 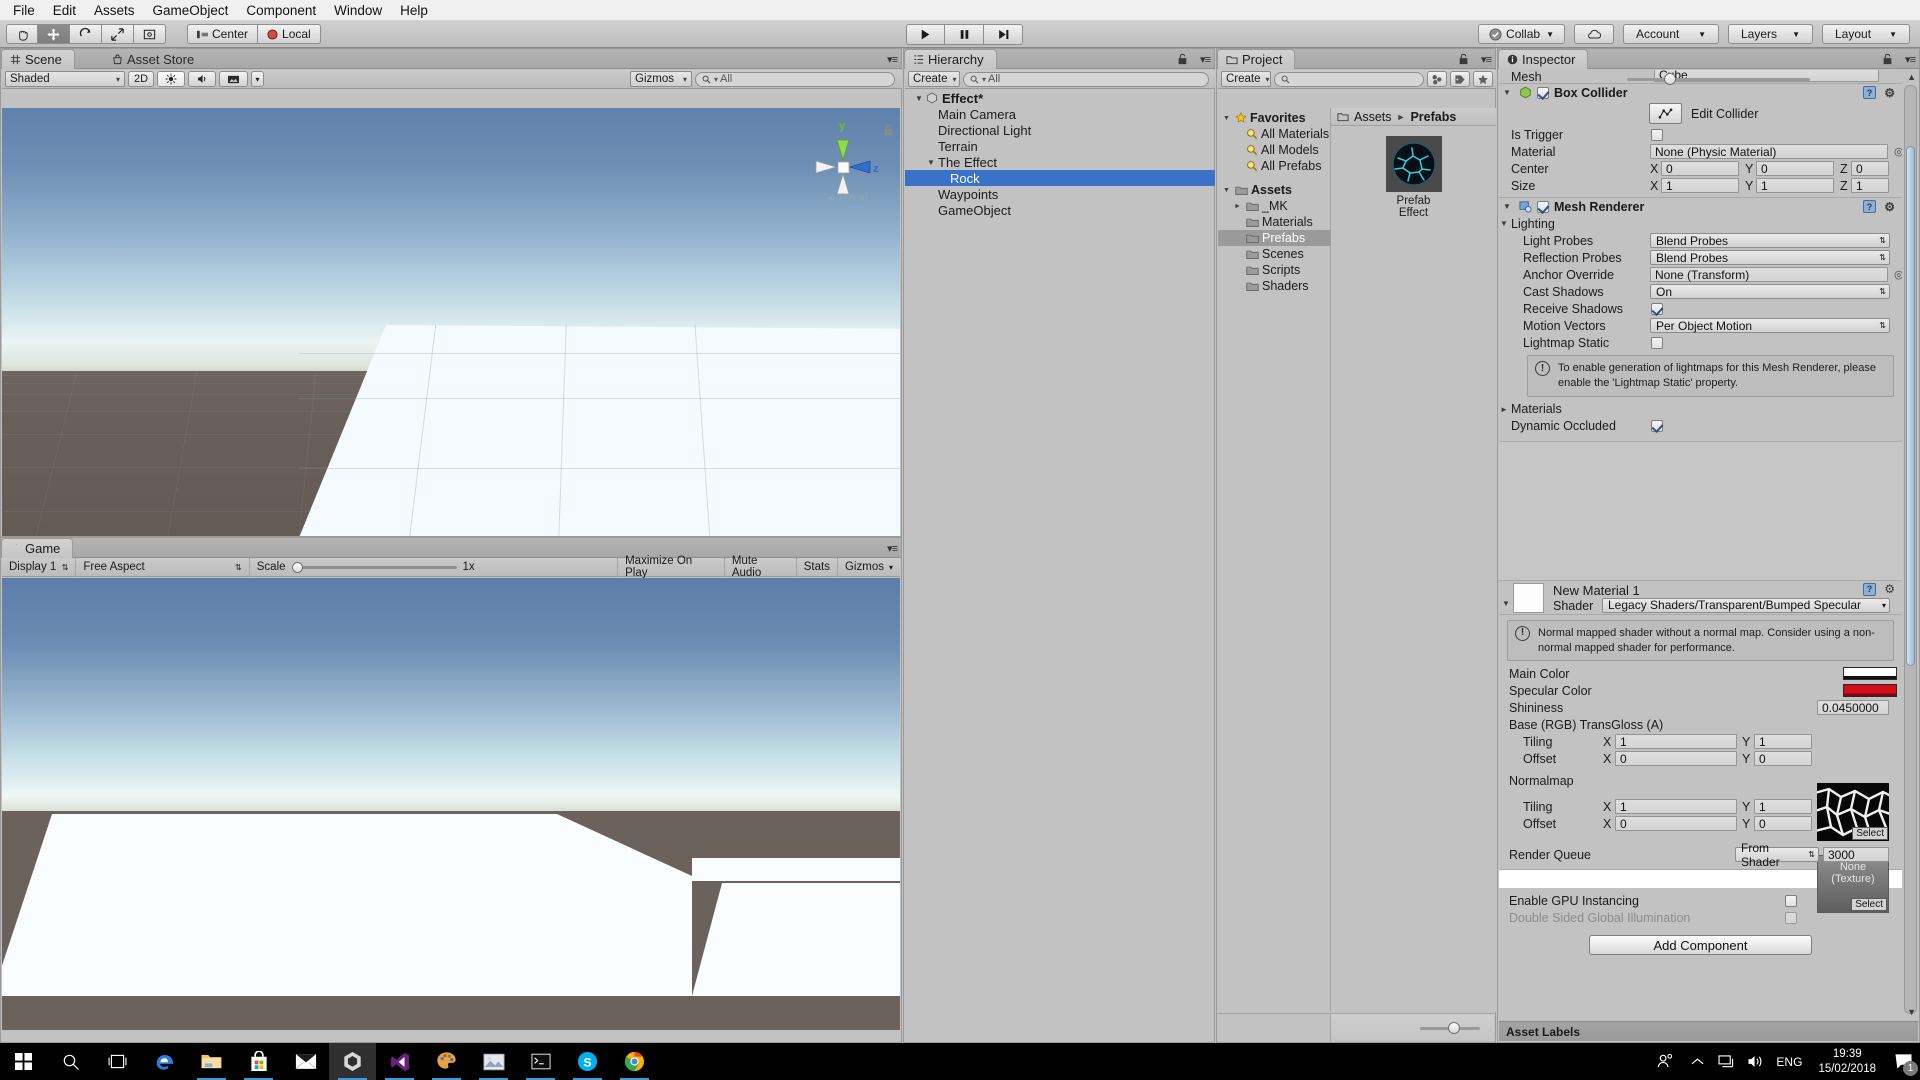 I want to click on scene-draw-mode-dropdown: Shaded ▾, so click(x=65, y=79).